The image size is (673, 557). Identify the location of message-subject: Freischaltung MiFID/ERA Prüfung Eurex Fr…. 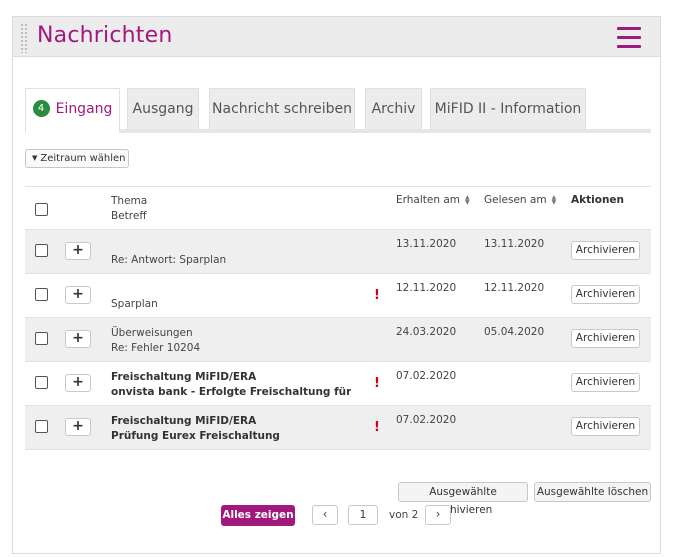
(231, 429).